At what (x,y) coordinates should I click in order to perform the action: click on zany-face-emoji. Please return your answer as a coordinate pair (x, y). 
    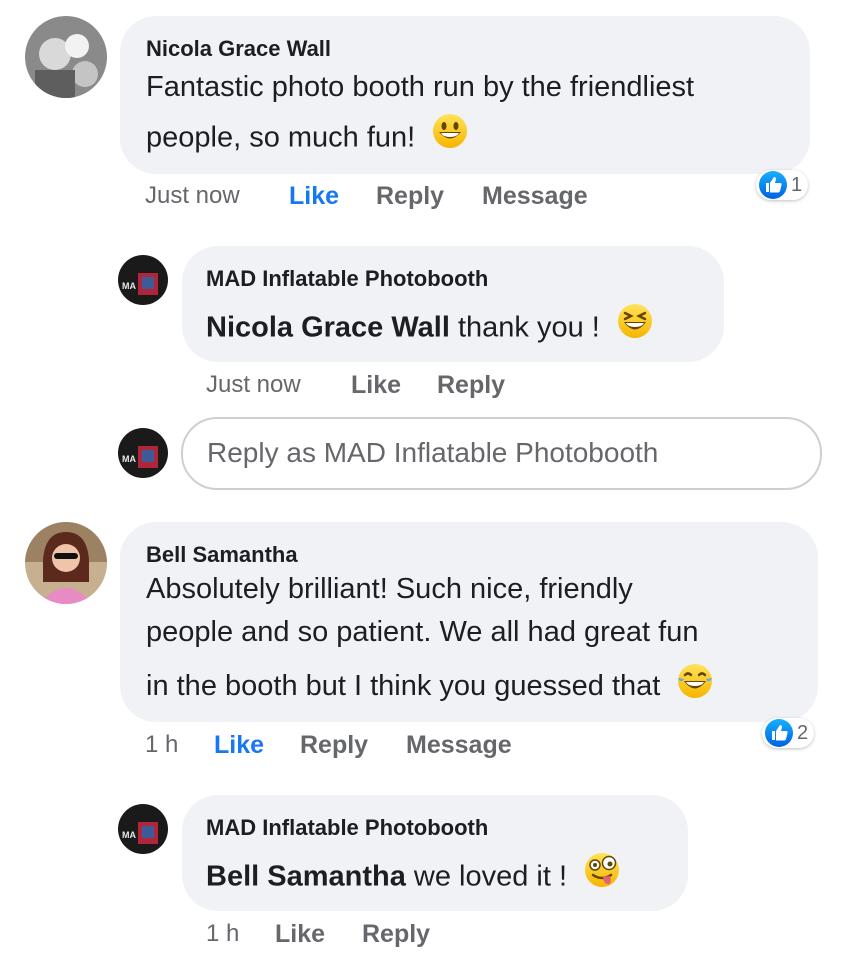
    Looking at the image, I should click on (602, 878).